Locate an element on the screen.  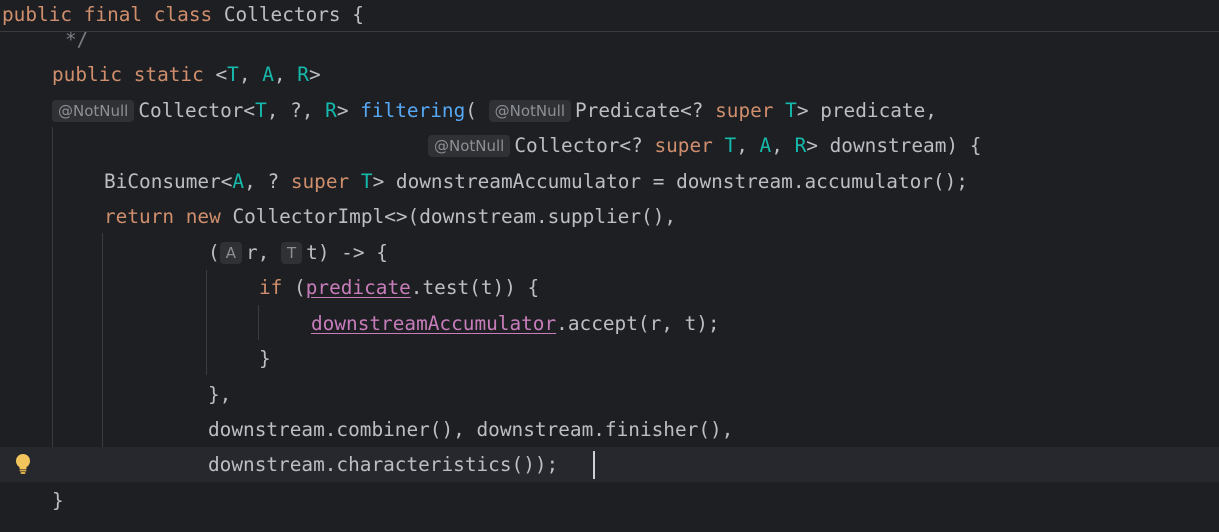
field-reference: downstreamAccumulator is located at coordinates (433, 323).